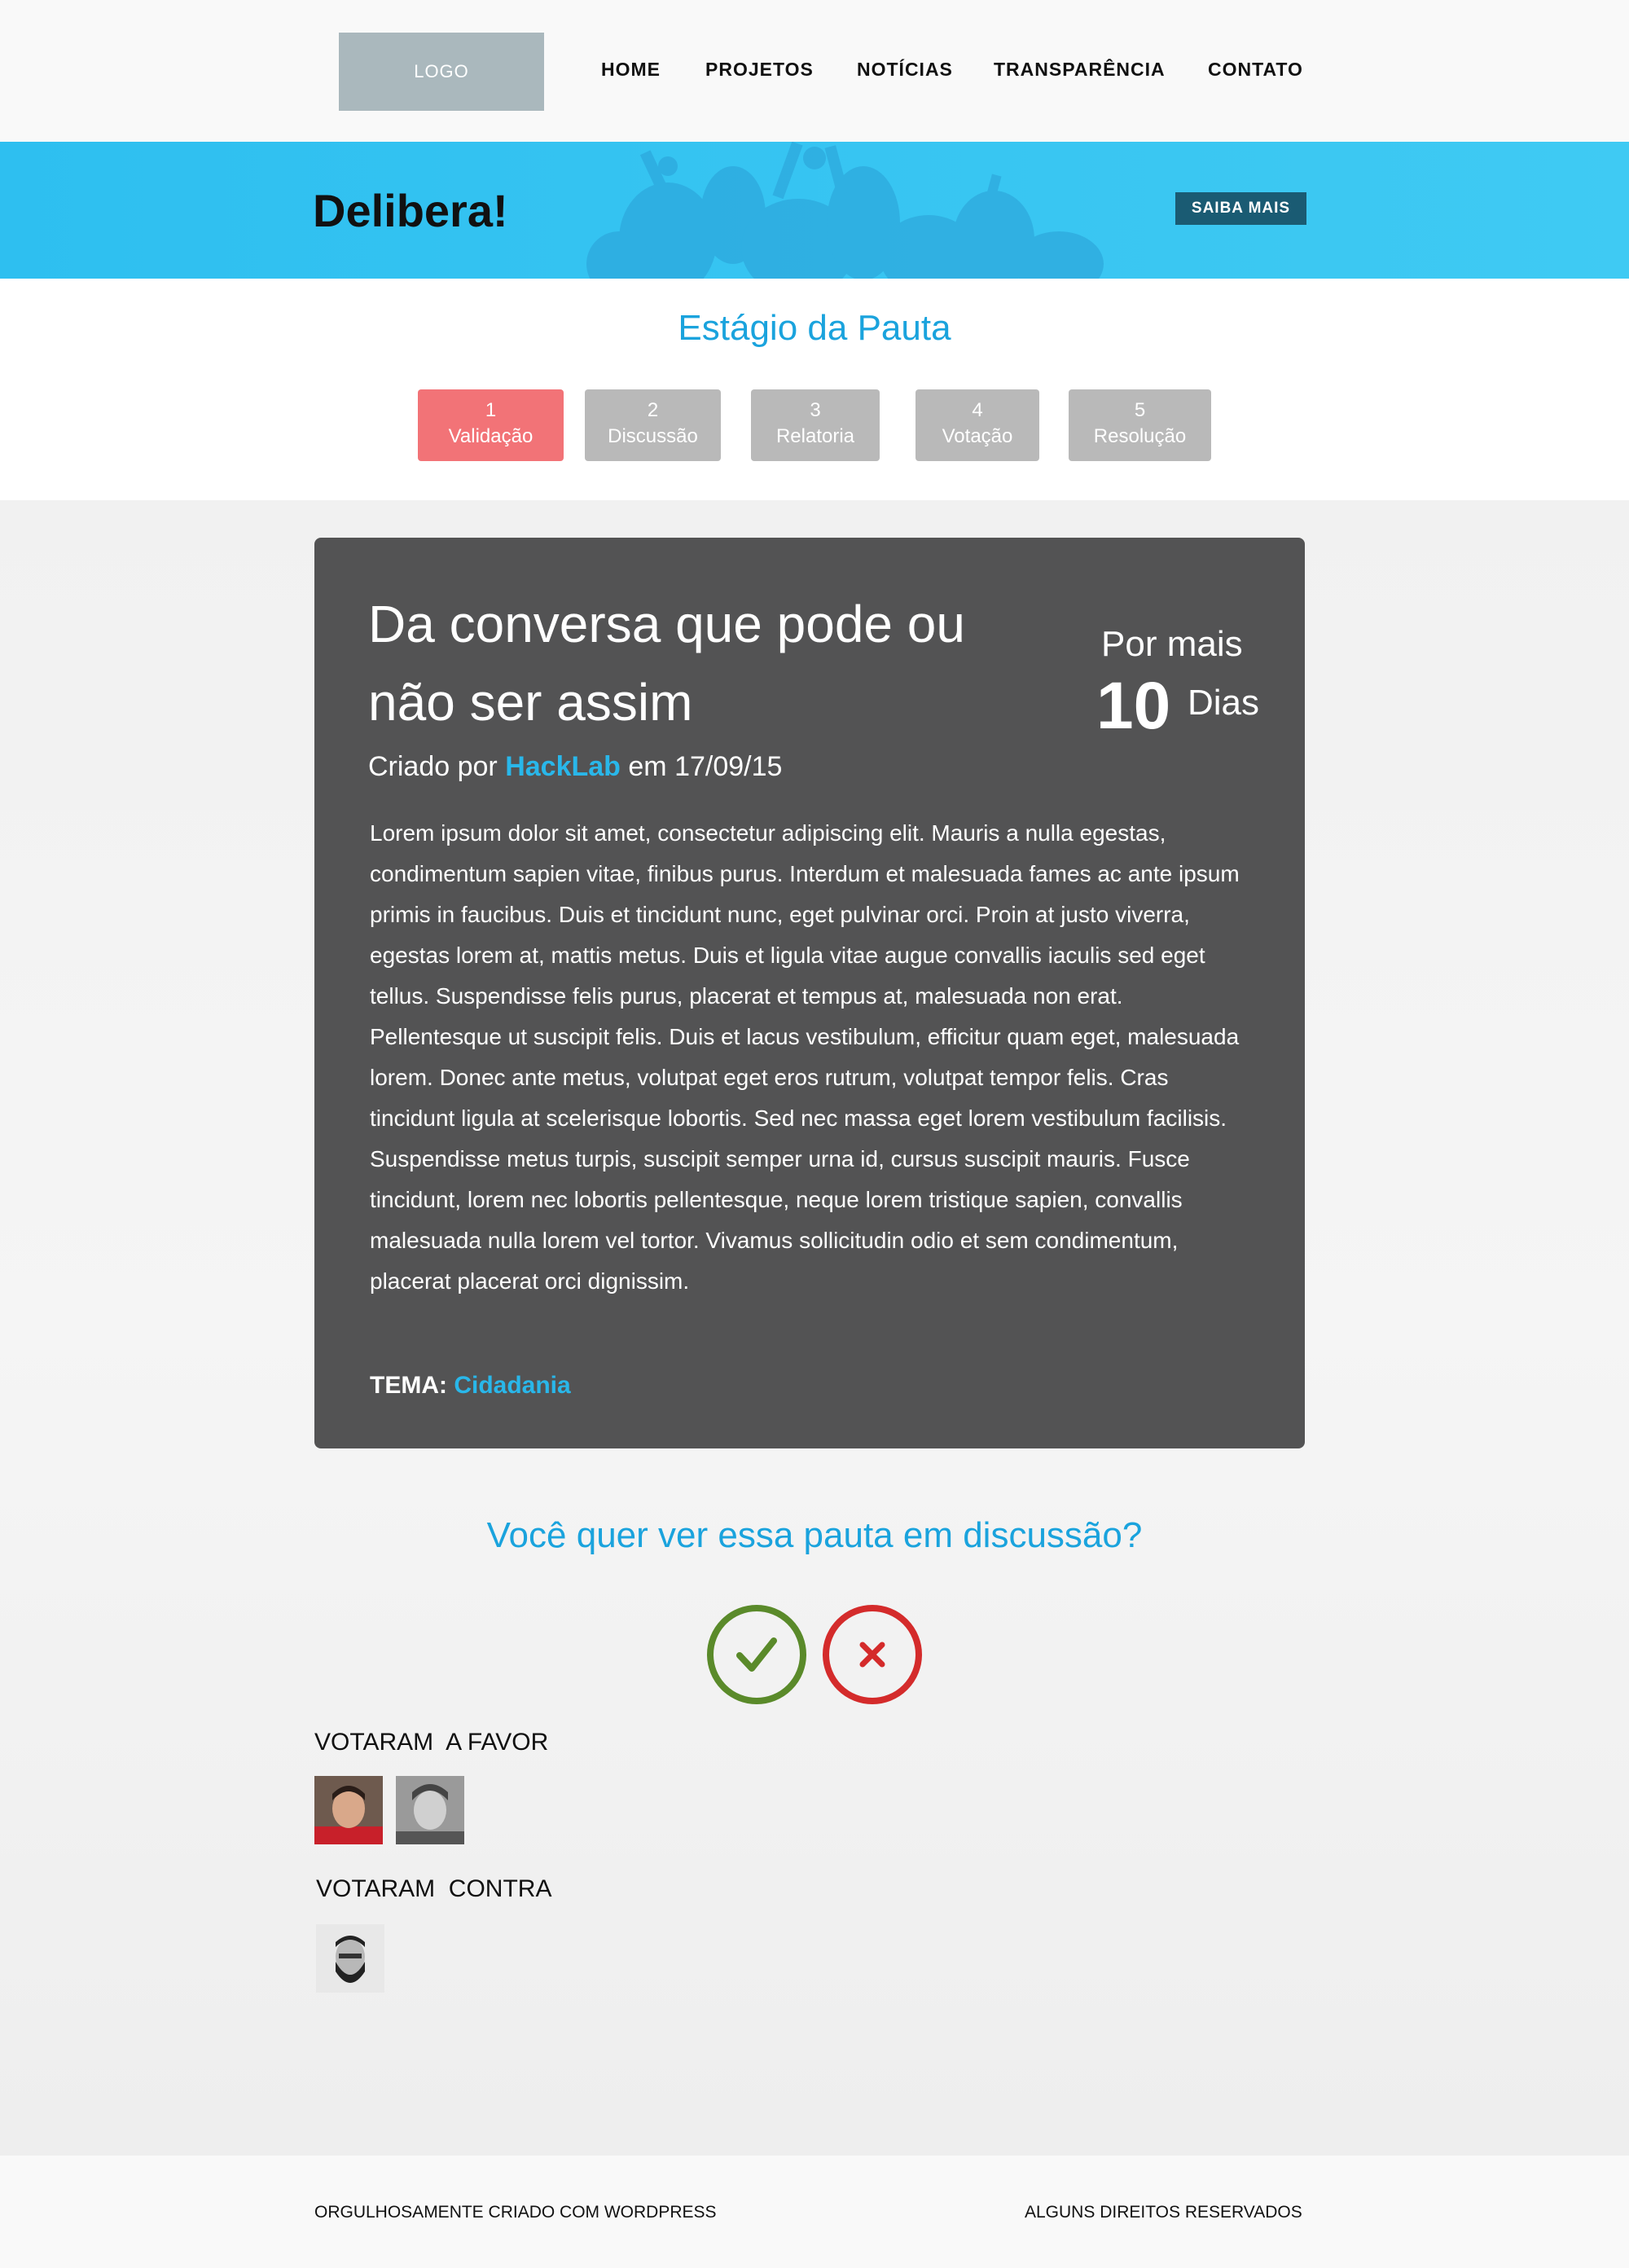 The width and height of the screenshot is (1629, 2268). Describe the element at coordinates (1255, 70) in the screenshot. I see `nav-contato: CONTATO` at that location.